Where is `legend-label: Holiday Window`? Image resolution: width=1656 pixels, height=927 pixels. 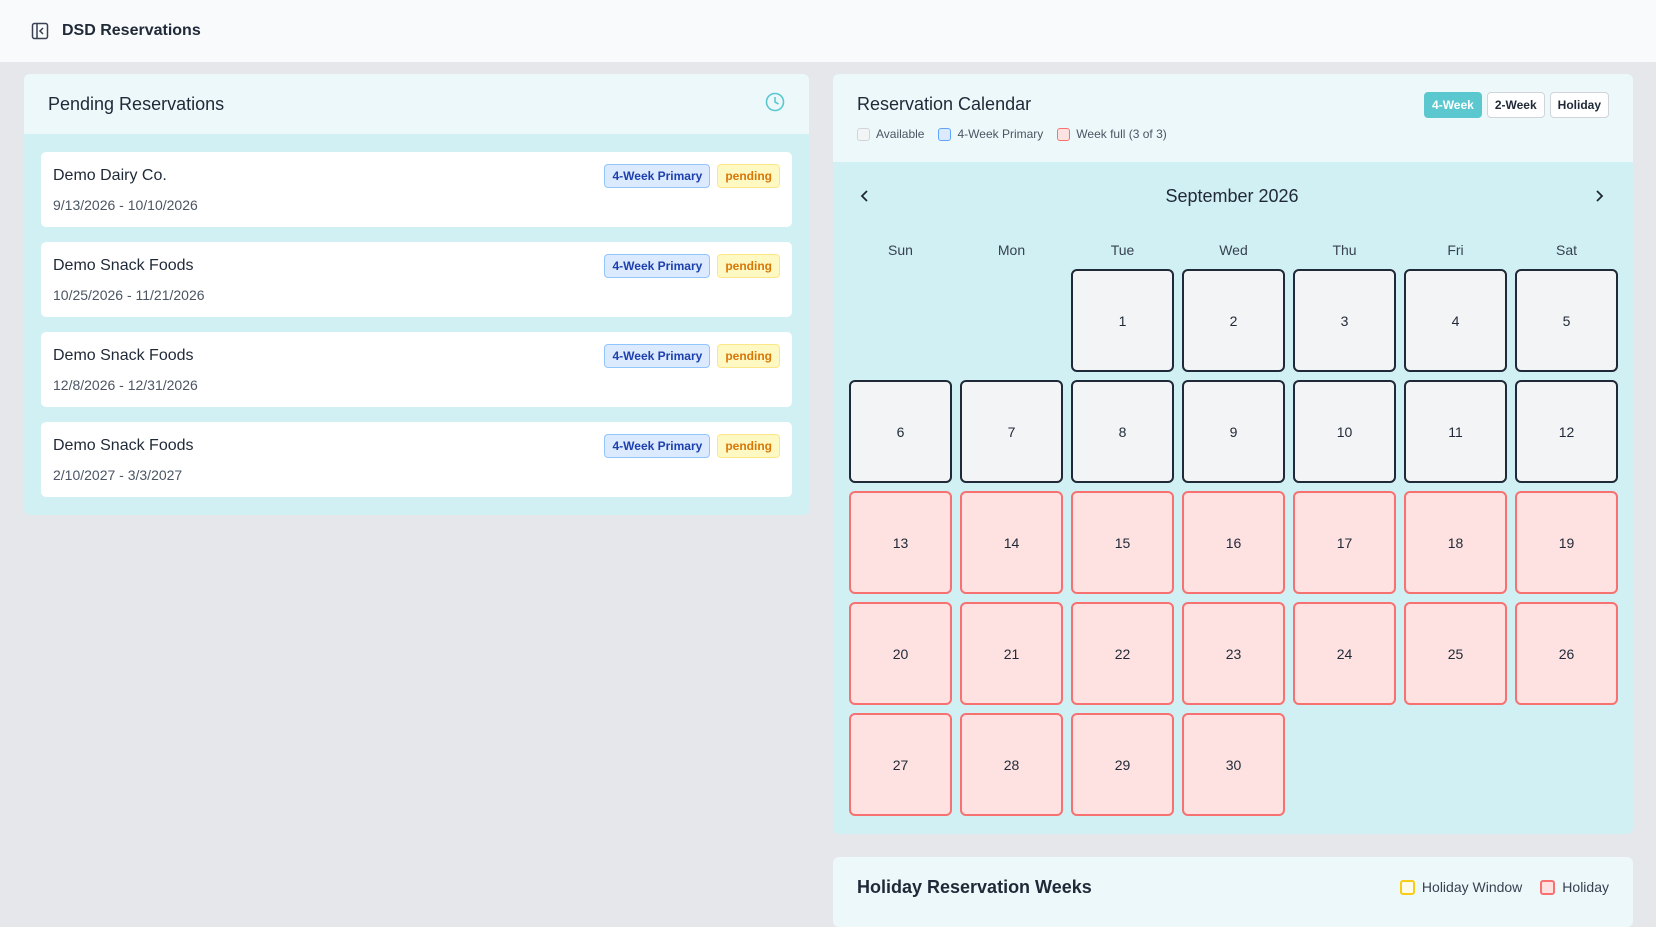
legend-label: Holiday Window is located at coordinates (1472, 887).